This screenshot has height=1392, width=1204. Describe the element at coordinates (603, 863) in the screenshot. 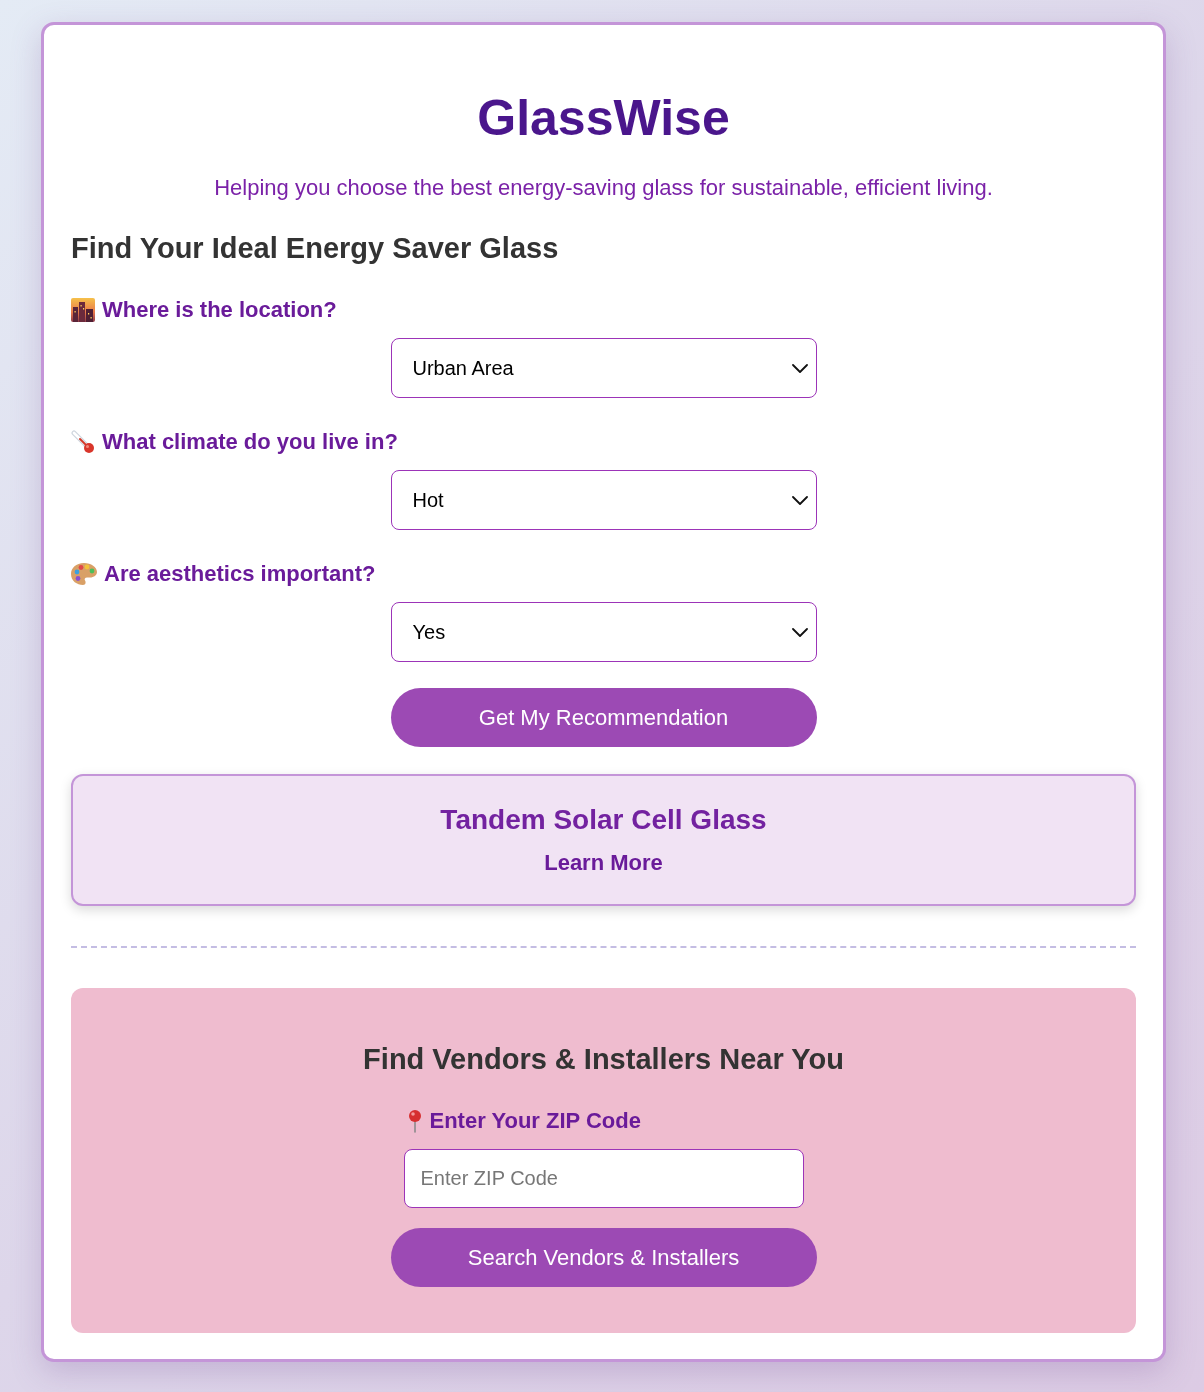

I see `learn-more-link: Learn More` at that location.